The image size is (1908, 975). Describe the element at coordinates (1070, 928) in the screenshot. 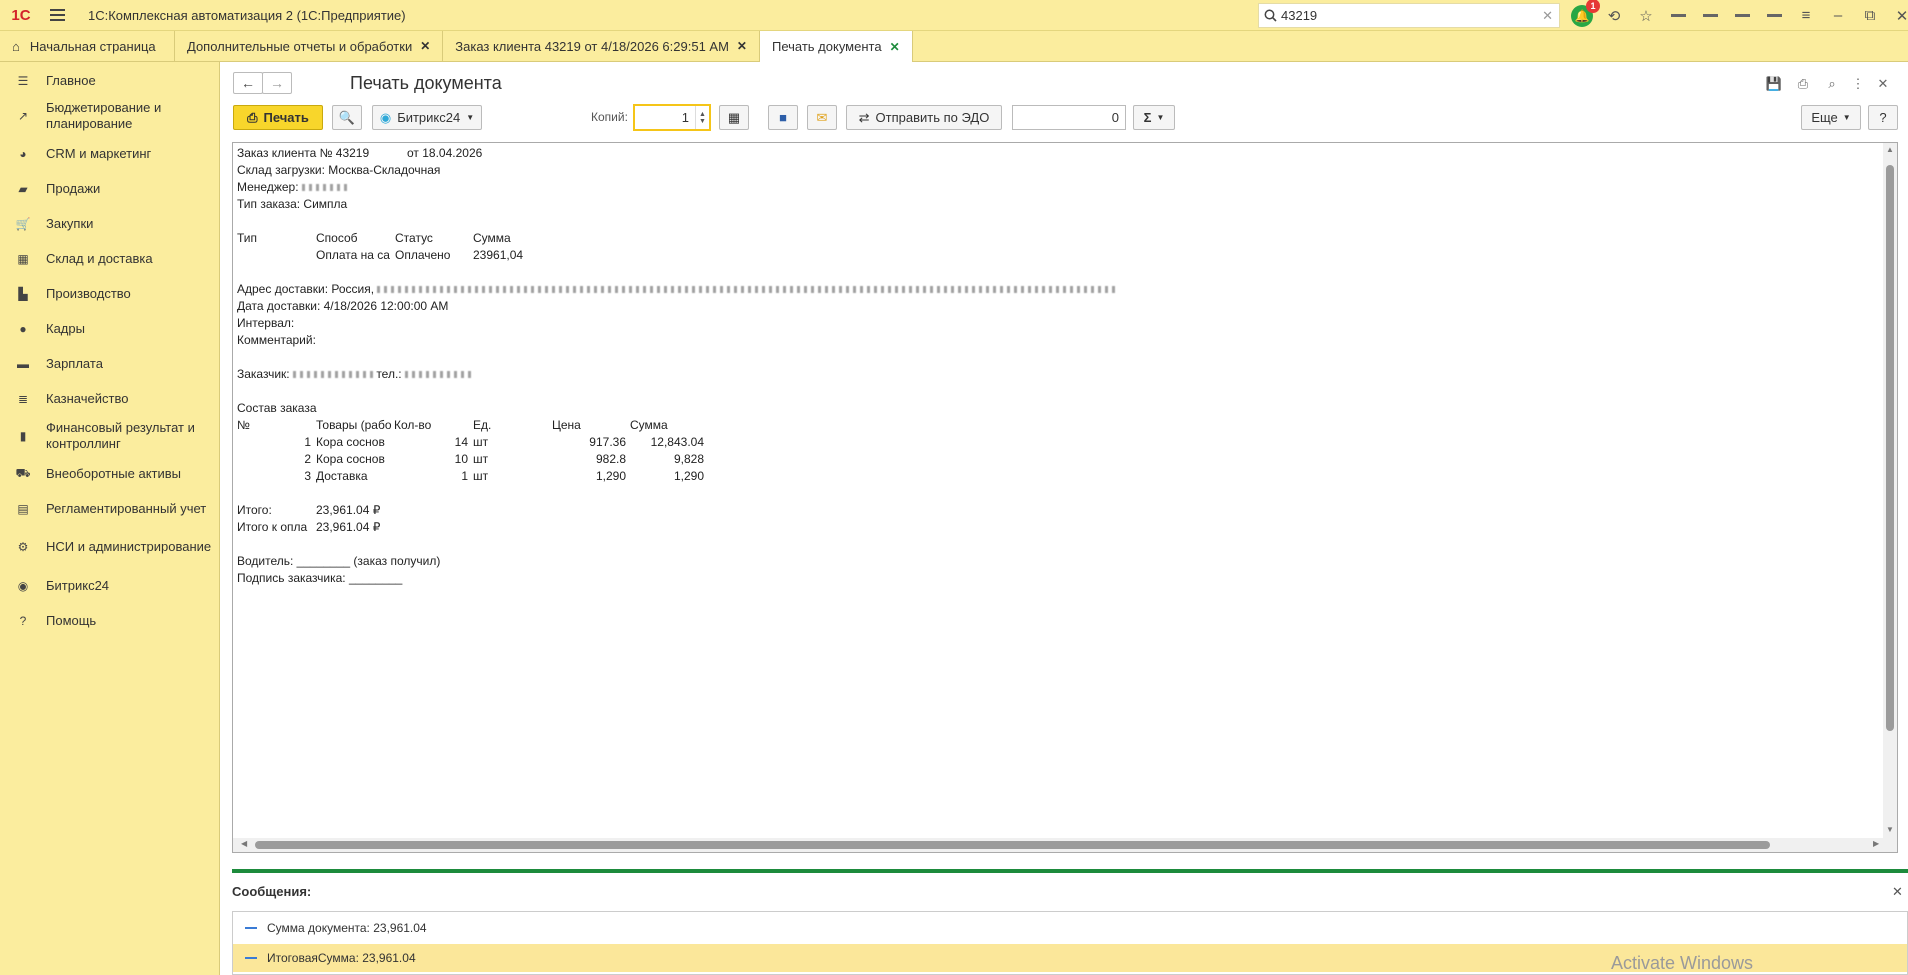

I see `message-row: Сумма документа: 23,961.04` at that location.